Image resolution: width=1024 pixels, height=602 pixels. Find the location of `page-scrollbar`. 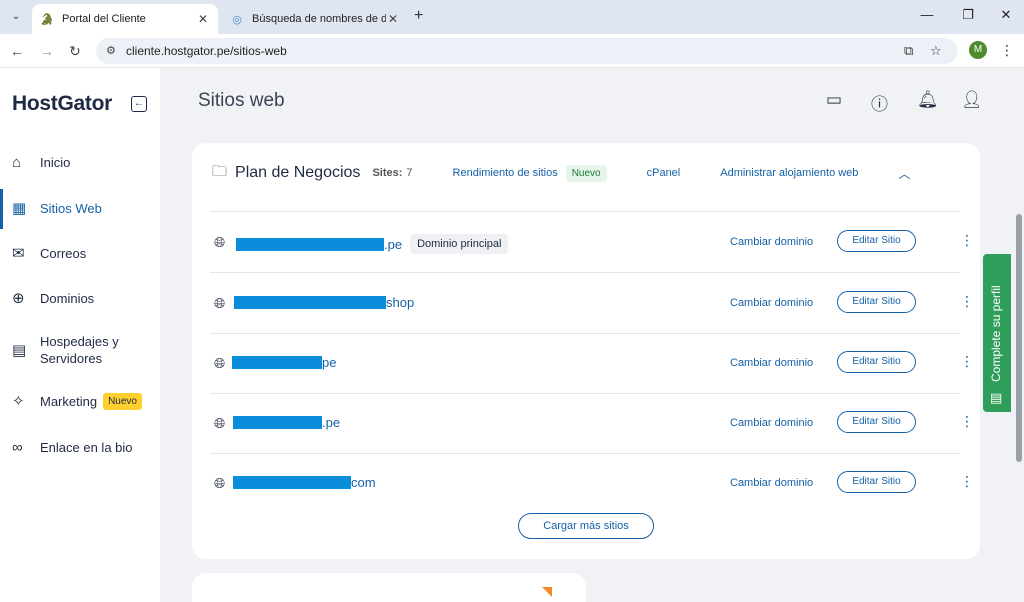

page-scrollbar is located at coordinates (1019, 335).